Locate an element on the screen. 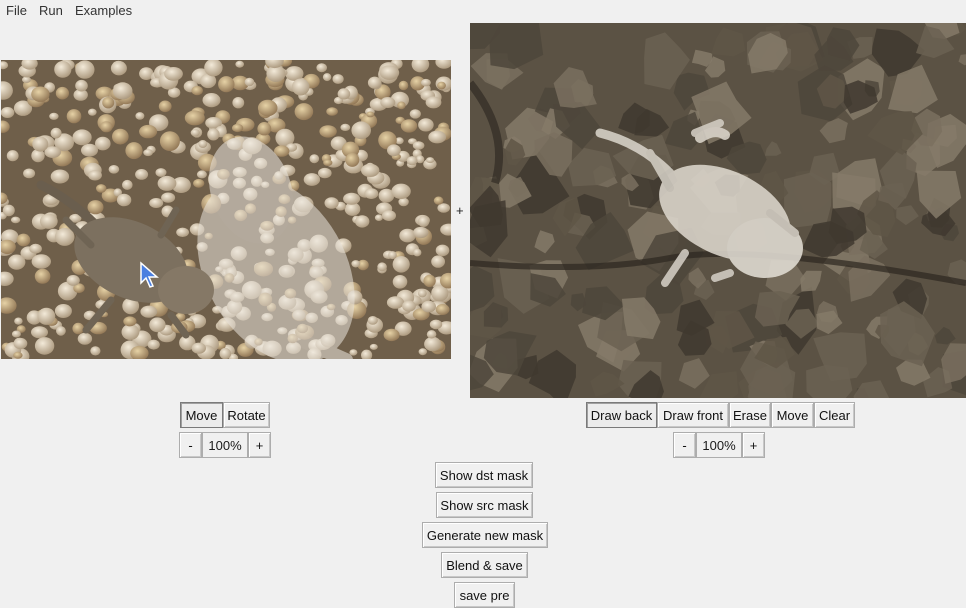 Image resolution: width=966 pixels, height=608 pixels. destination-zoom-level: 100% is located at coordinates (719, 445).